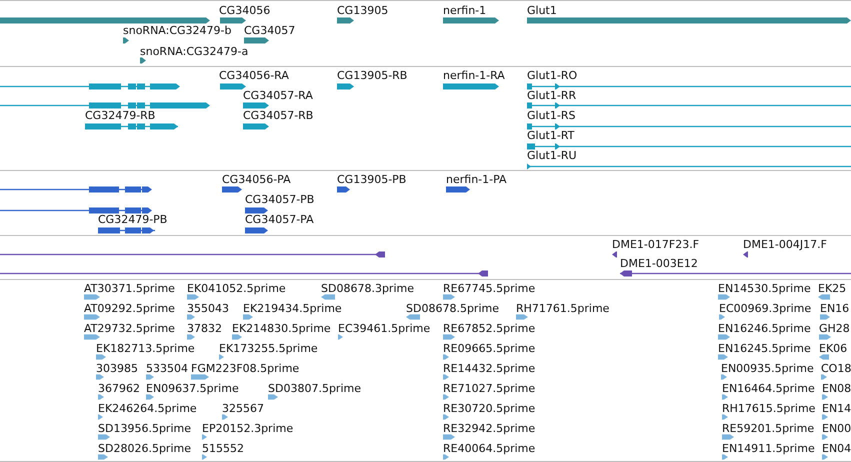 The height and width of the screenshot is (462, 851). What do you see at coordinates (551, 95) in the screenshot?
I see `feature-label: Glut1-RR` at bounding box center [551, 95].